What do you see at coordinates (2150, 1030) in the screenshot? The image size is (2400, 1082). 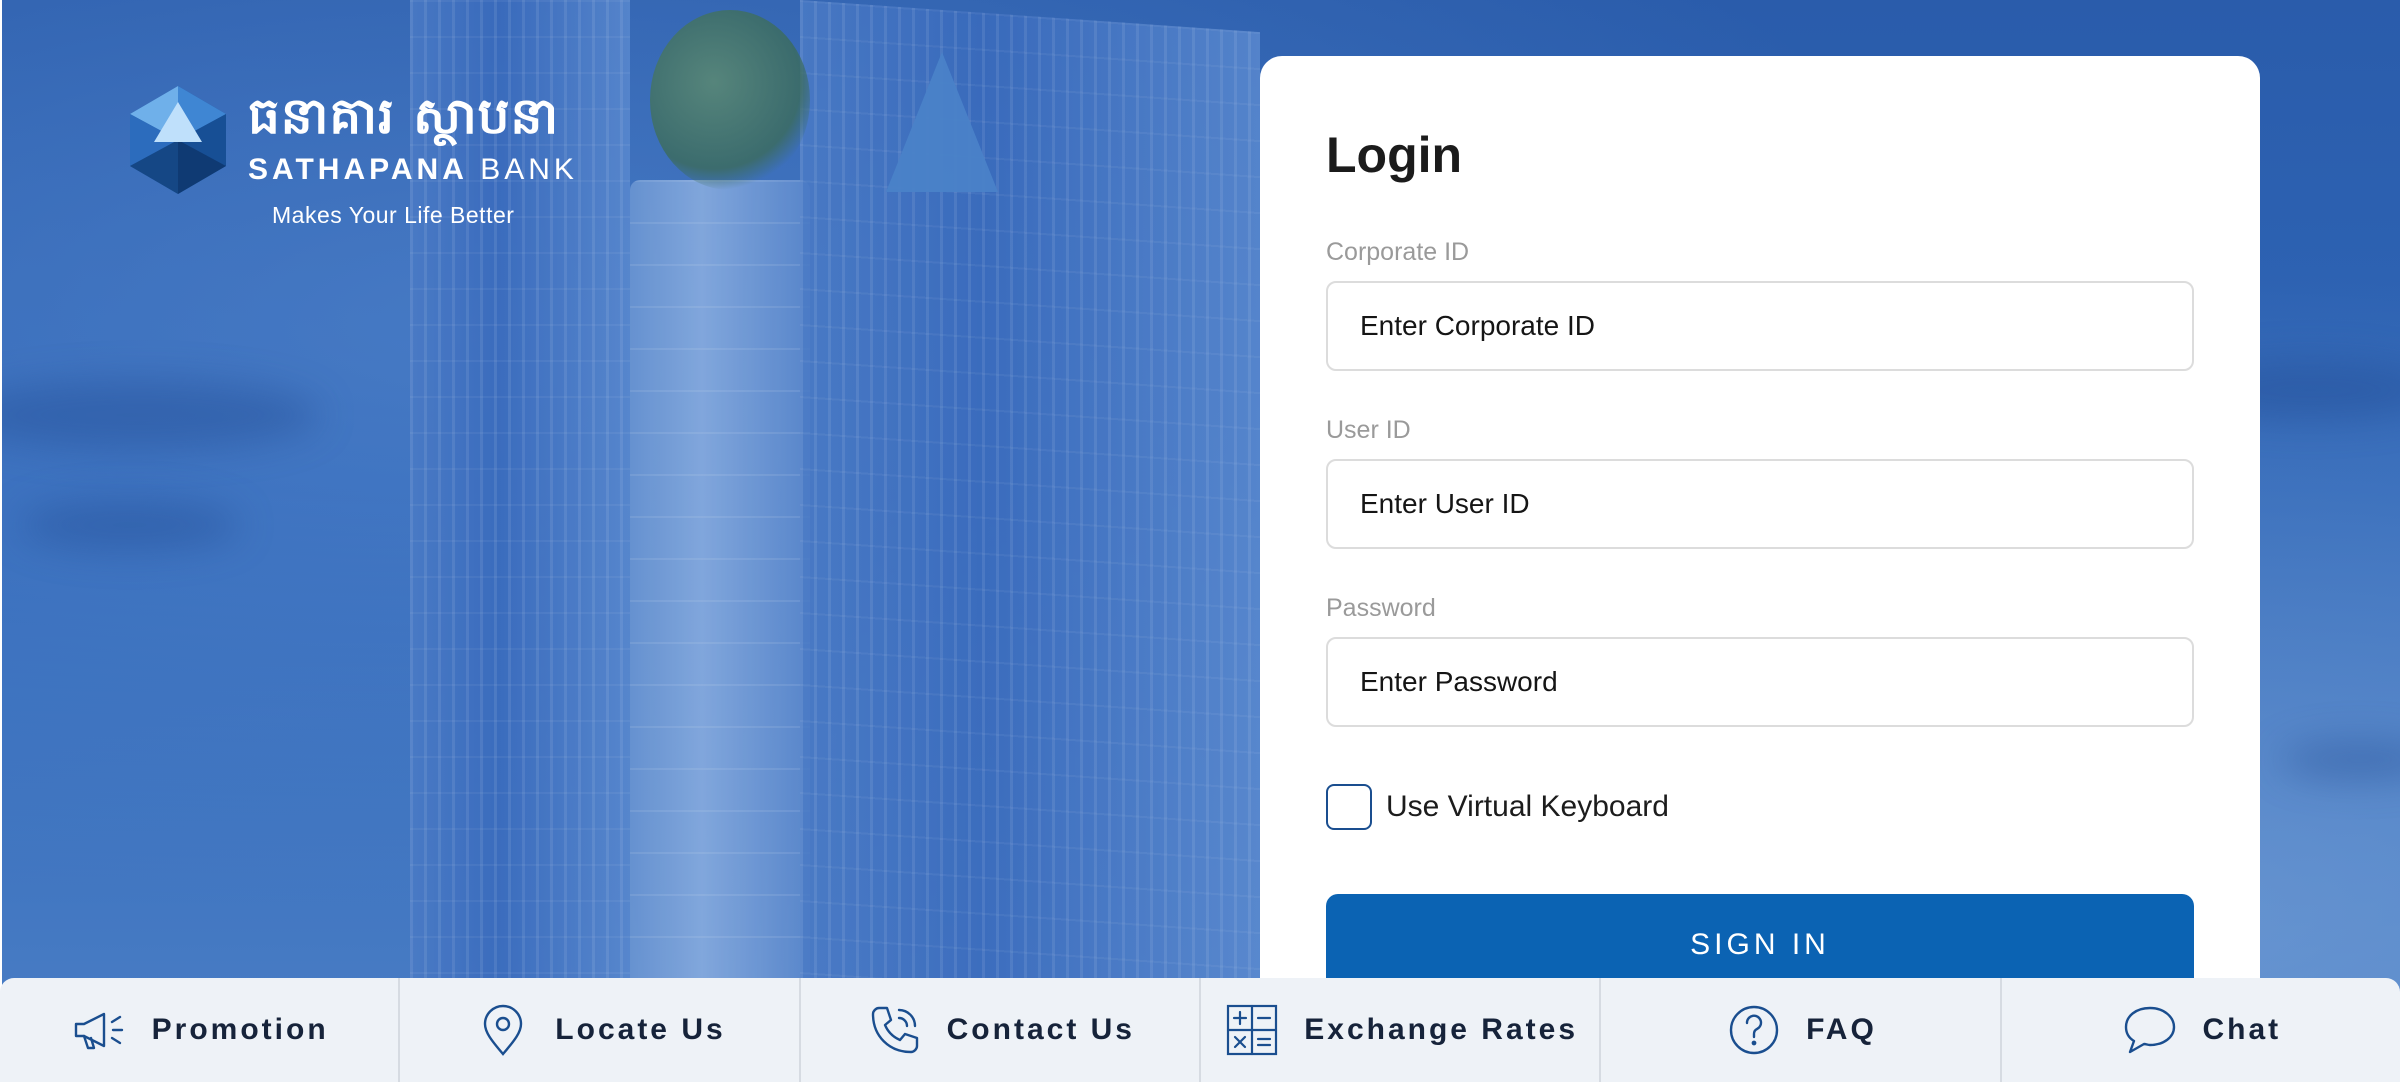 I see `chat-bubble-icon` at bounding box center [2150, 1030].